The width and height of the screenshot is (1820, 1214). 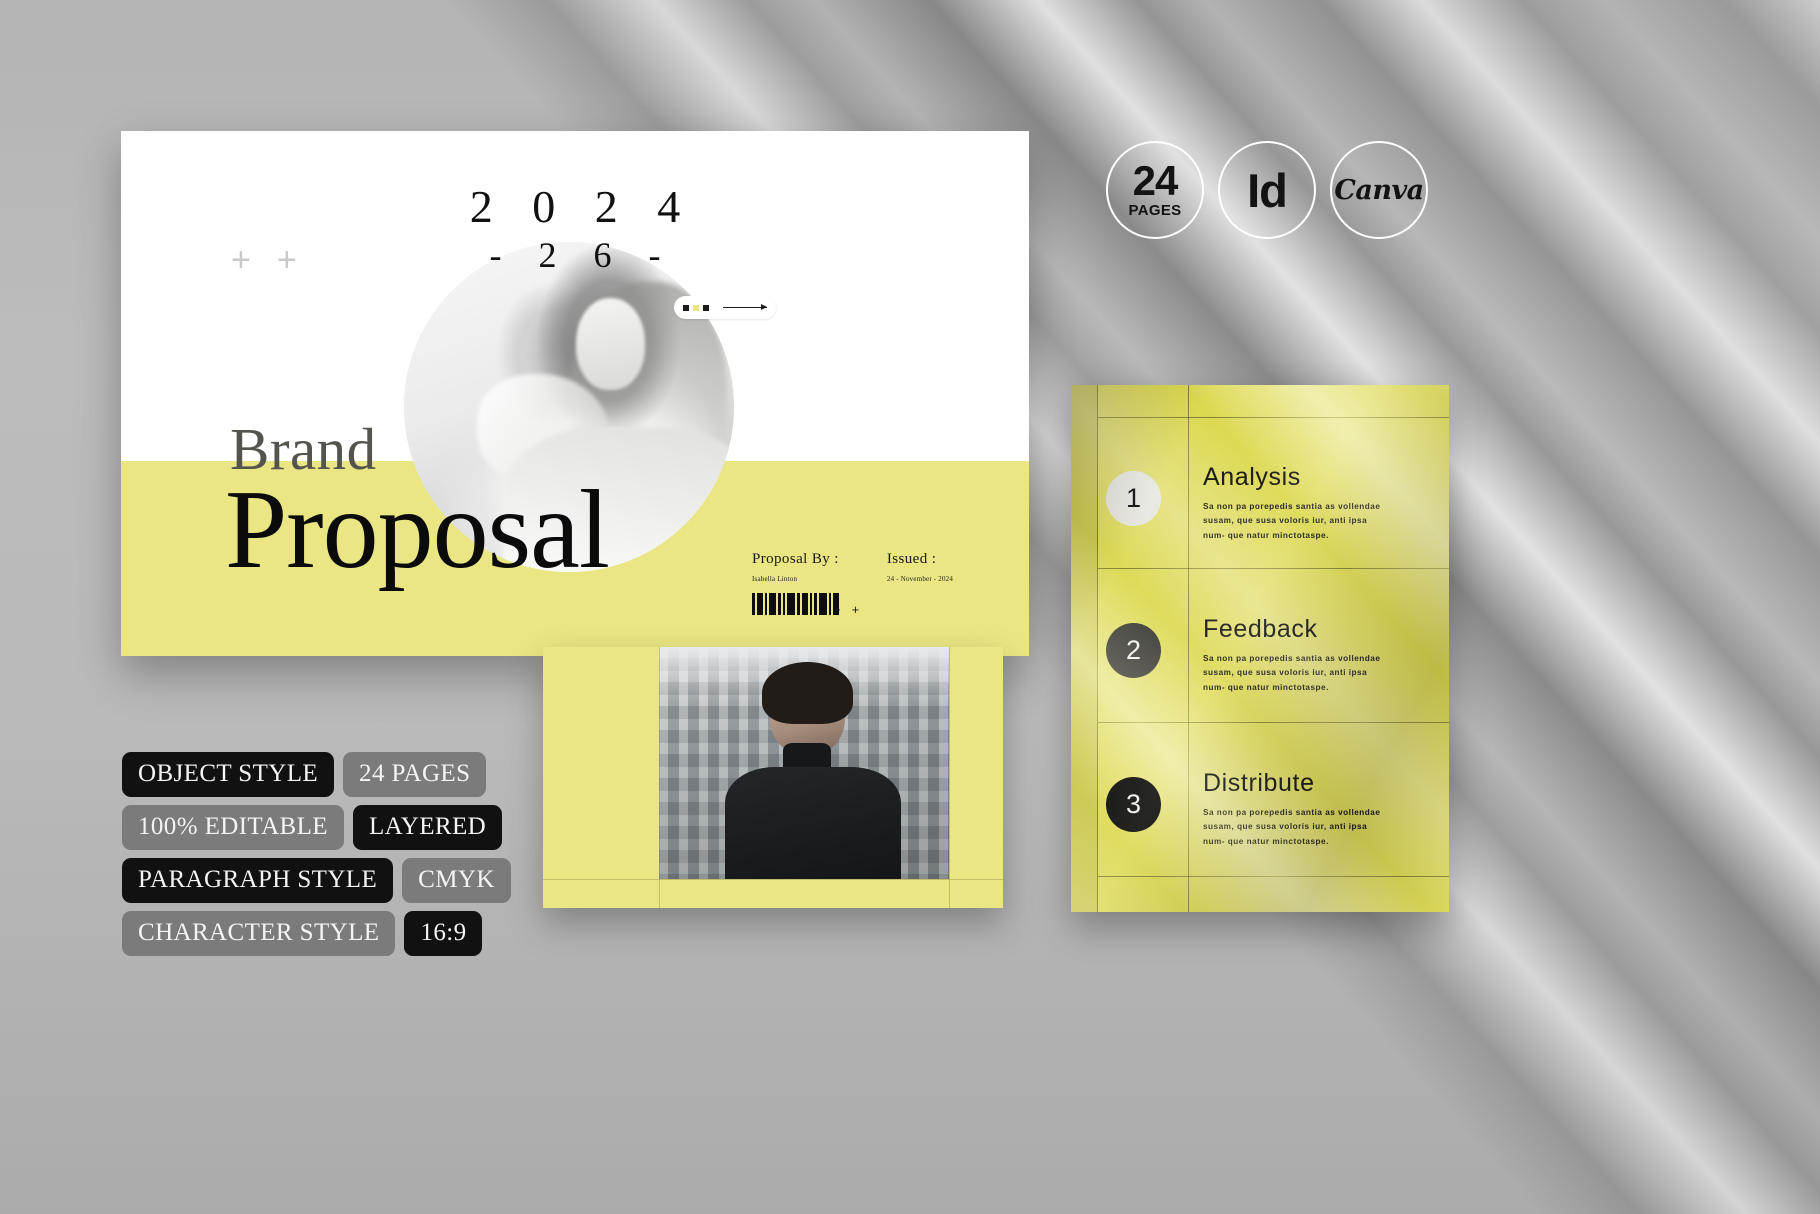 What do you see at coordinates (233, 827) in the screenshot?
I see `chip-100-editable: 100% EDITABLE` at bounding box center [233, 827].